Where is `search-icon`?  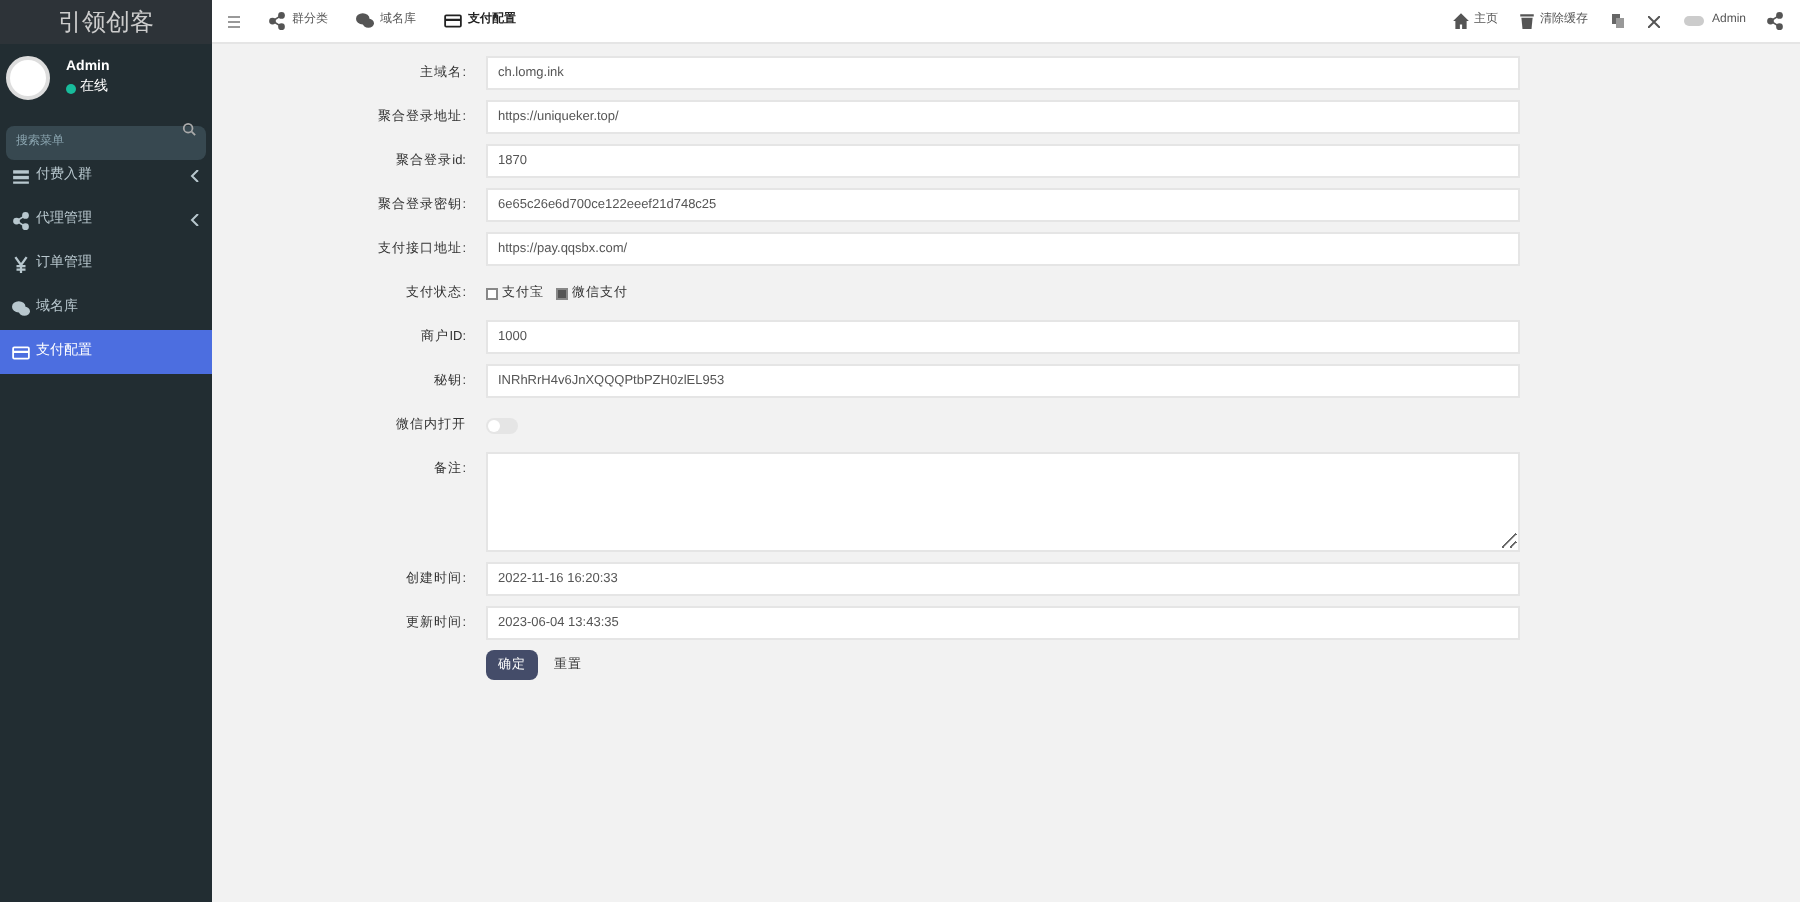
search-icon is located at coordinates (189, 129).